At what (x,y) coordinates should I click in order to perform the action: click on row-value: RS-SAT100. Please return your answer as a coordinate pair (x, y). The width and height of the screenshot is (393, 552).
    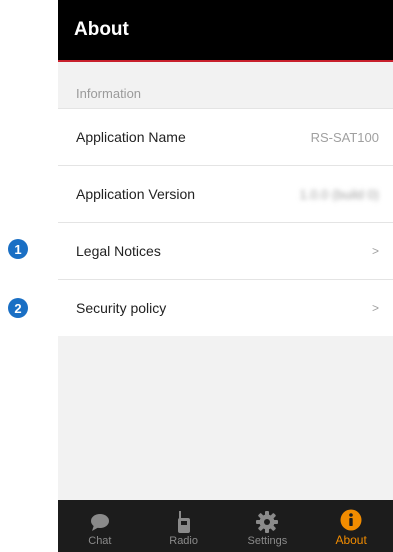
    Looking at the image, I should click on (344, 137).